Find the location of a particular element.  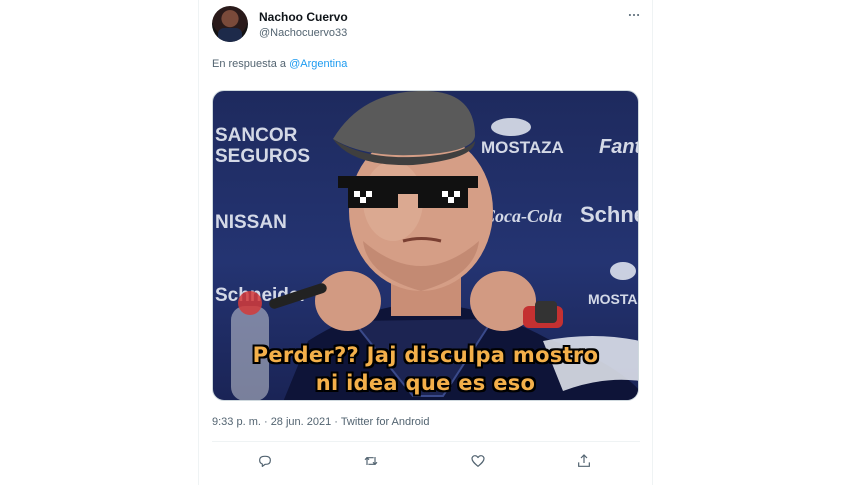

backdrop-logo-schne: Schne is located at coordinates (609, 214).